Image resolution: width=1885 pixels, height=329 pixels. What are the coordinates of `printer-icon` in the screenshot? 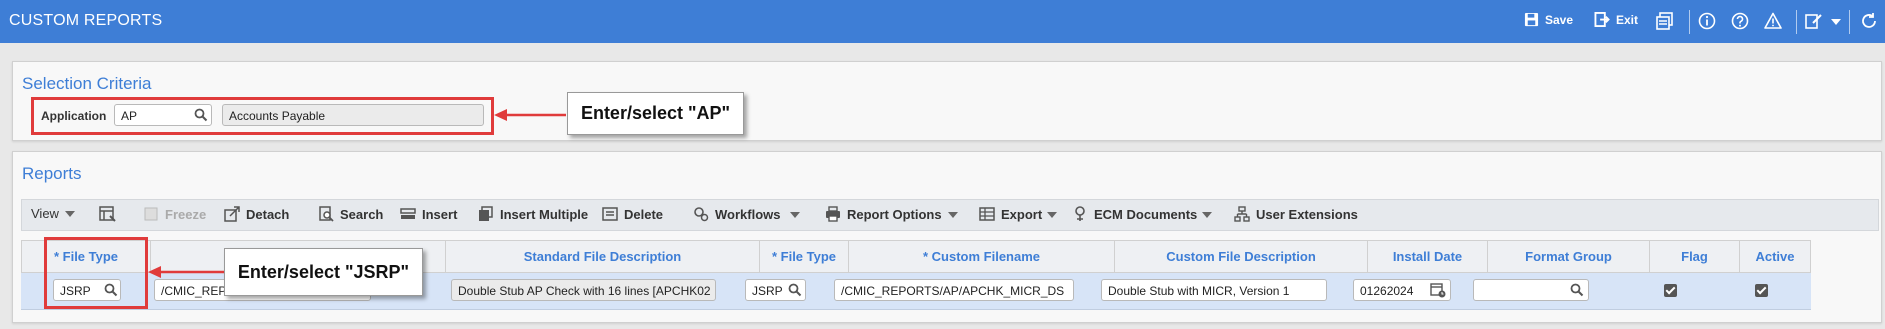 It's located at (833, 214).